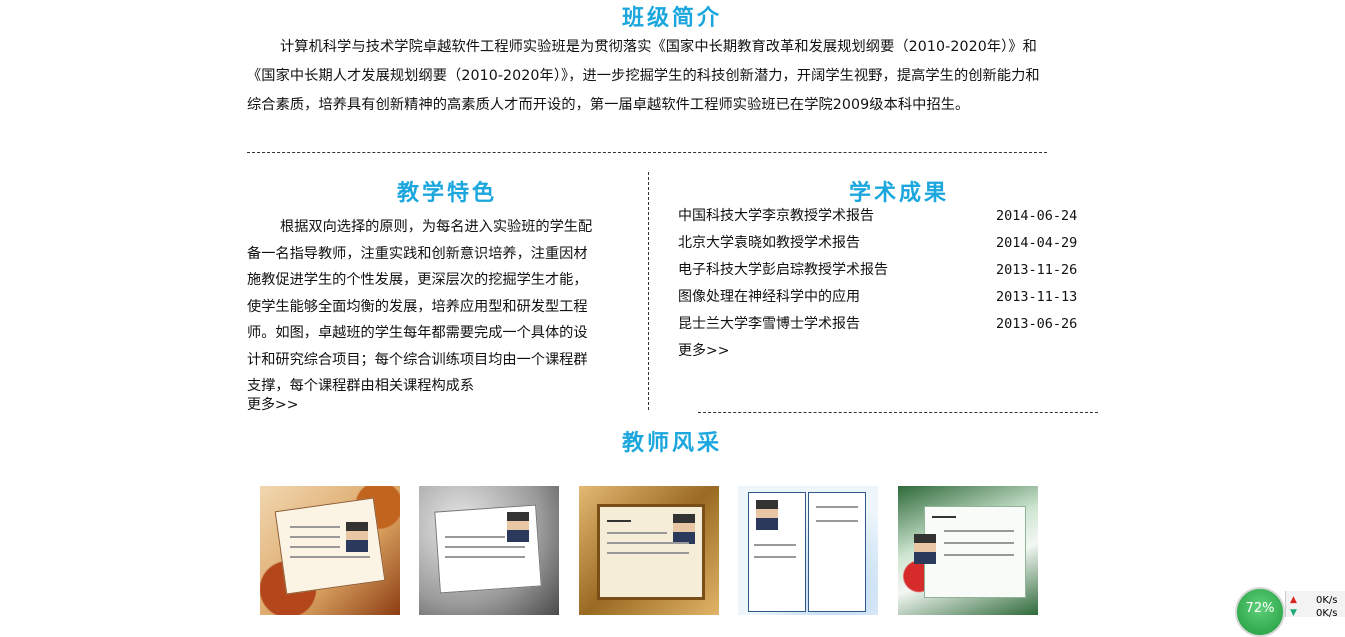 This screenshot has height=637, width=1345. I want to click on achievement-date: 2014-06-24, so click(1037, 216).